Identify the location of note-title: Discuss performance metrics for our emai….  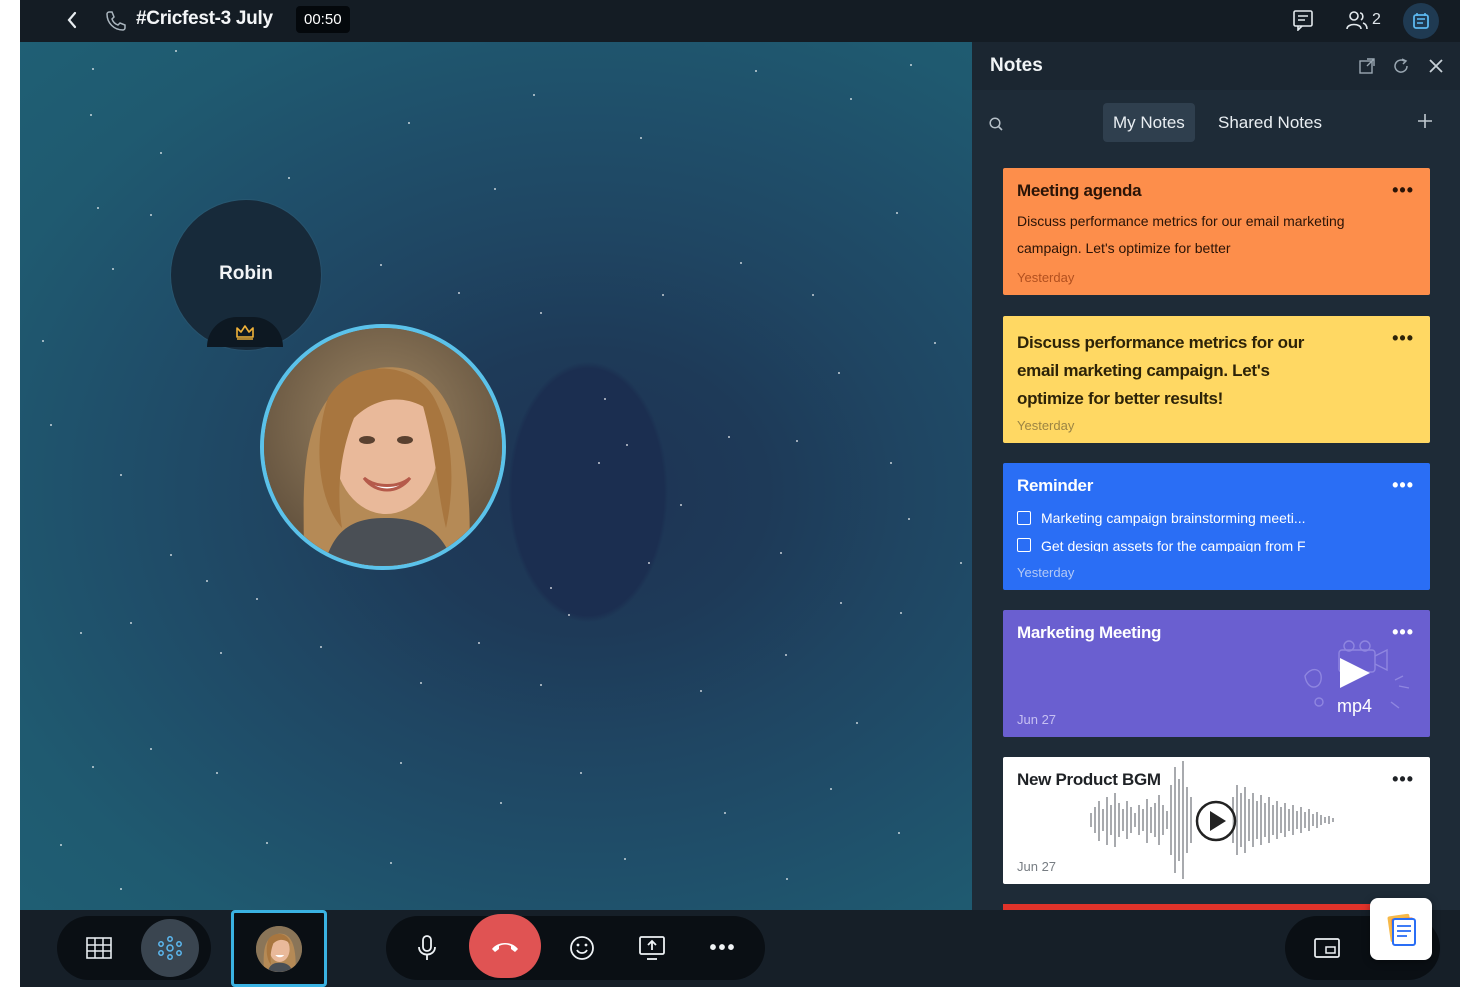
(1161, 370).